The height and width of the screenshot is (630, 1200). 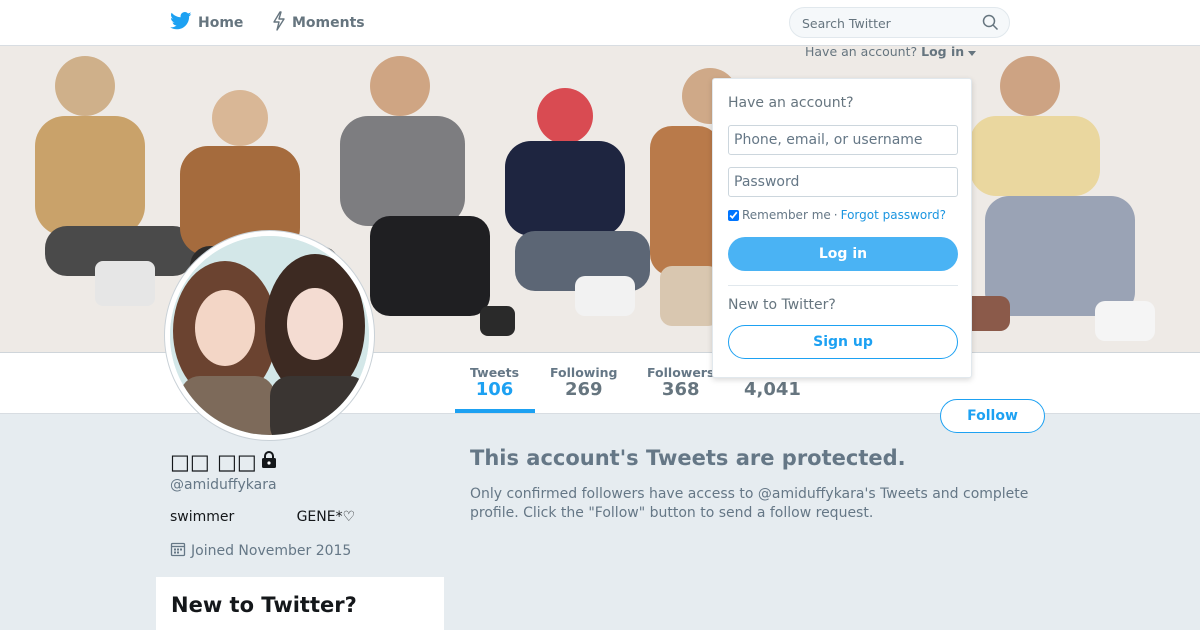 I want to click on signup-card-title: New to Twitter?, so click(x=264, y=605).